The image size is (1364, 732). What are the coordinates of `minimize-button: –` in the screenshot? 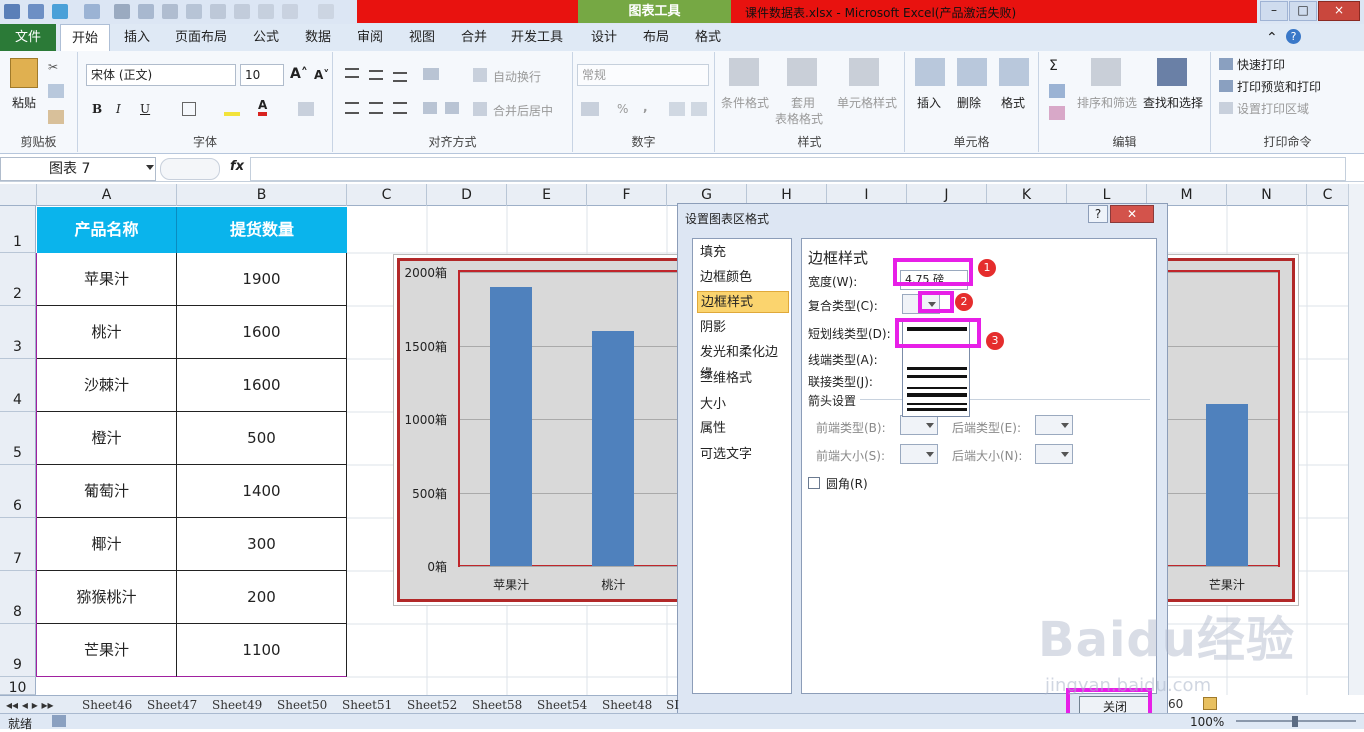 It's located at (1274, 11).